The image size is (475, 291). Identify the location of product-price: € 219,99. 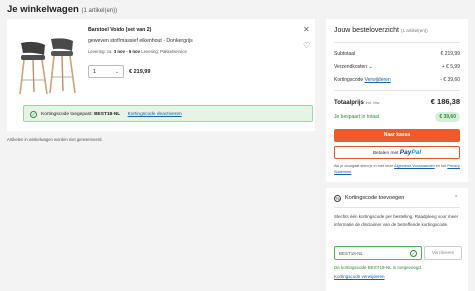
(140, 72).